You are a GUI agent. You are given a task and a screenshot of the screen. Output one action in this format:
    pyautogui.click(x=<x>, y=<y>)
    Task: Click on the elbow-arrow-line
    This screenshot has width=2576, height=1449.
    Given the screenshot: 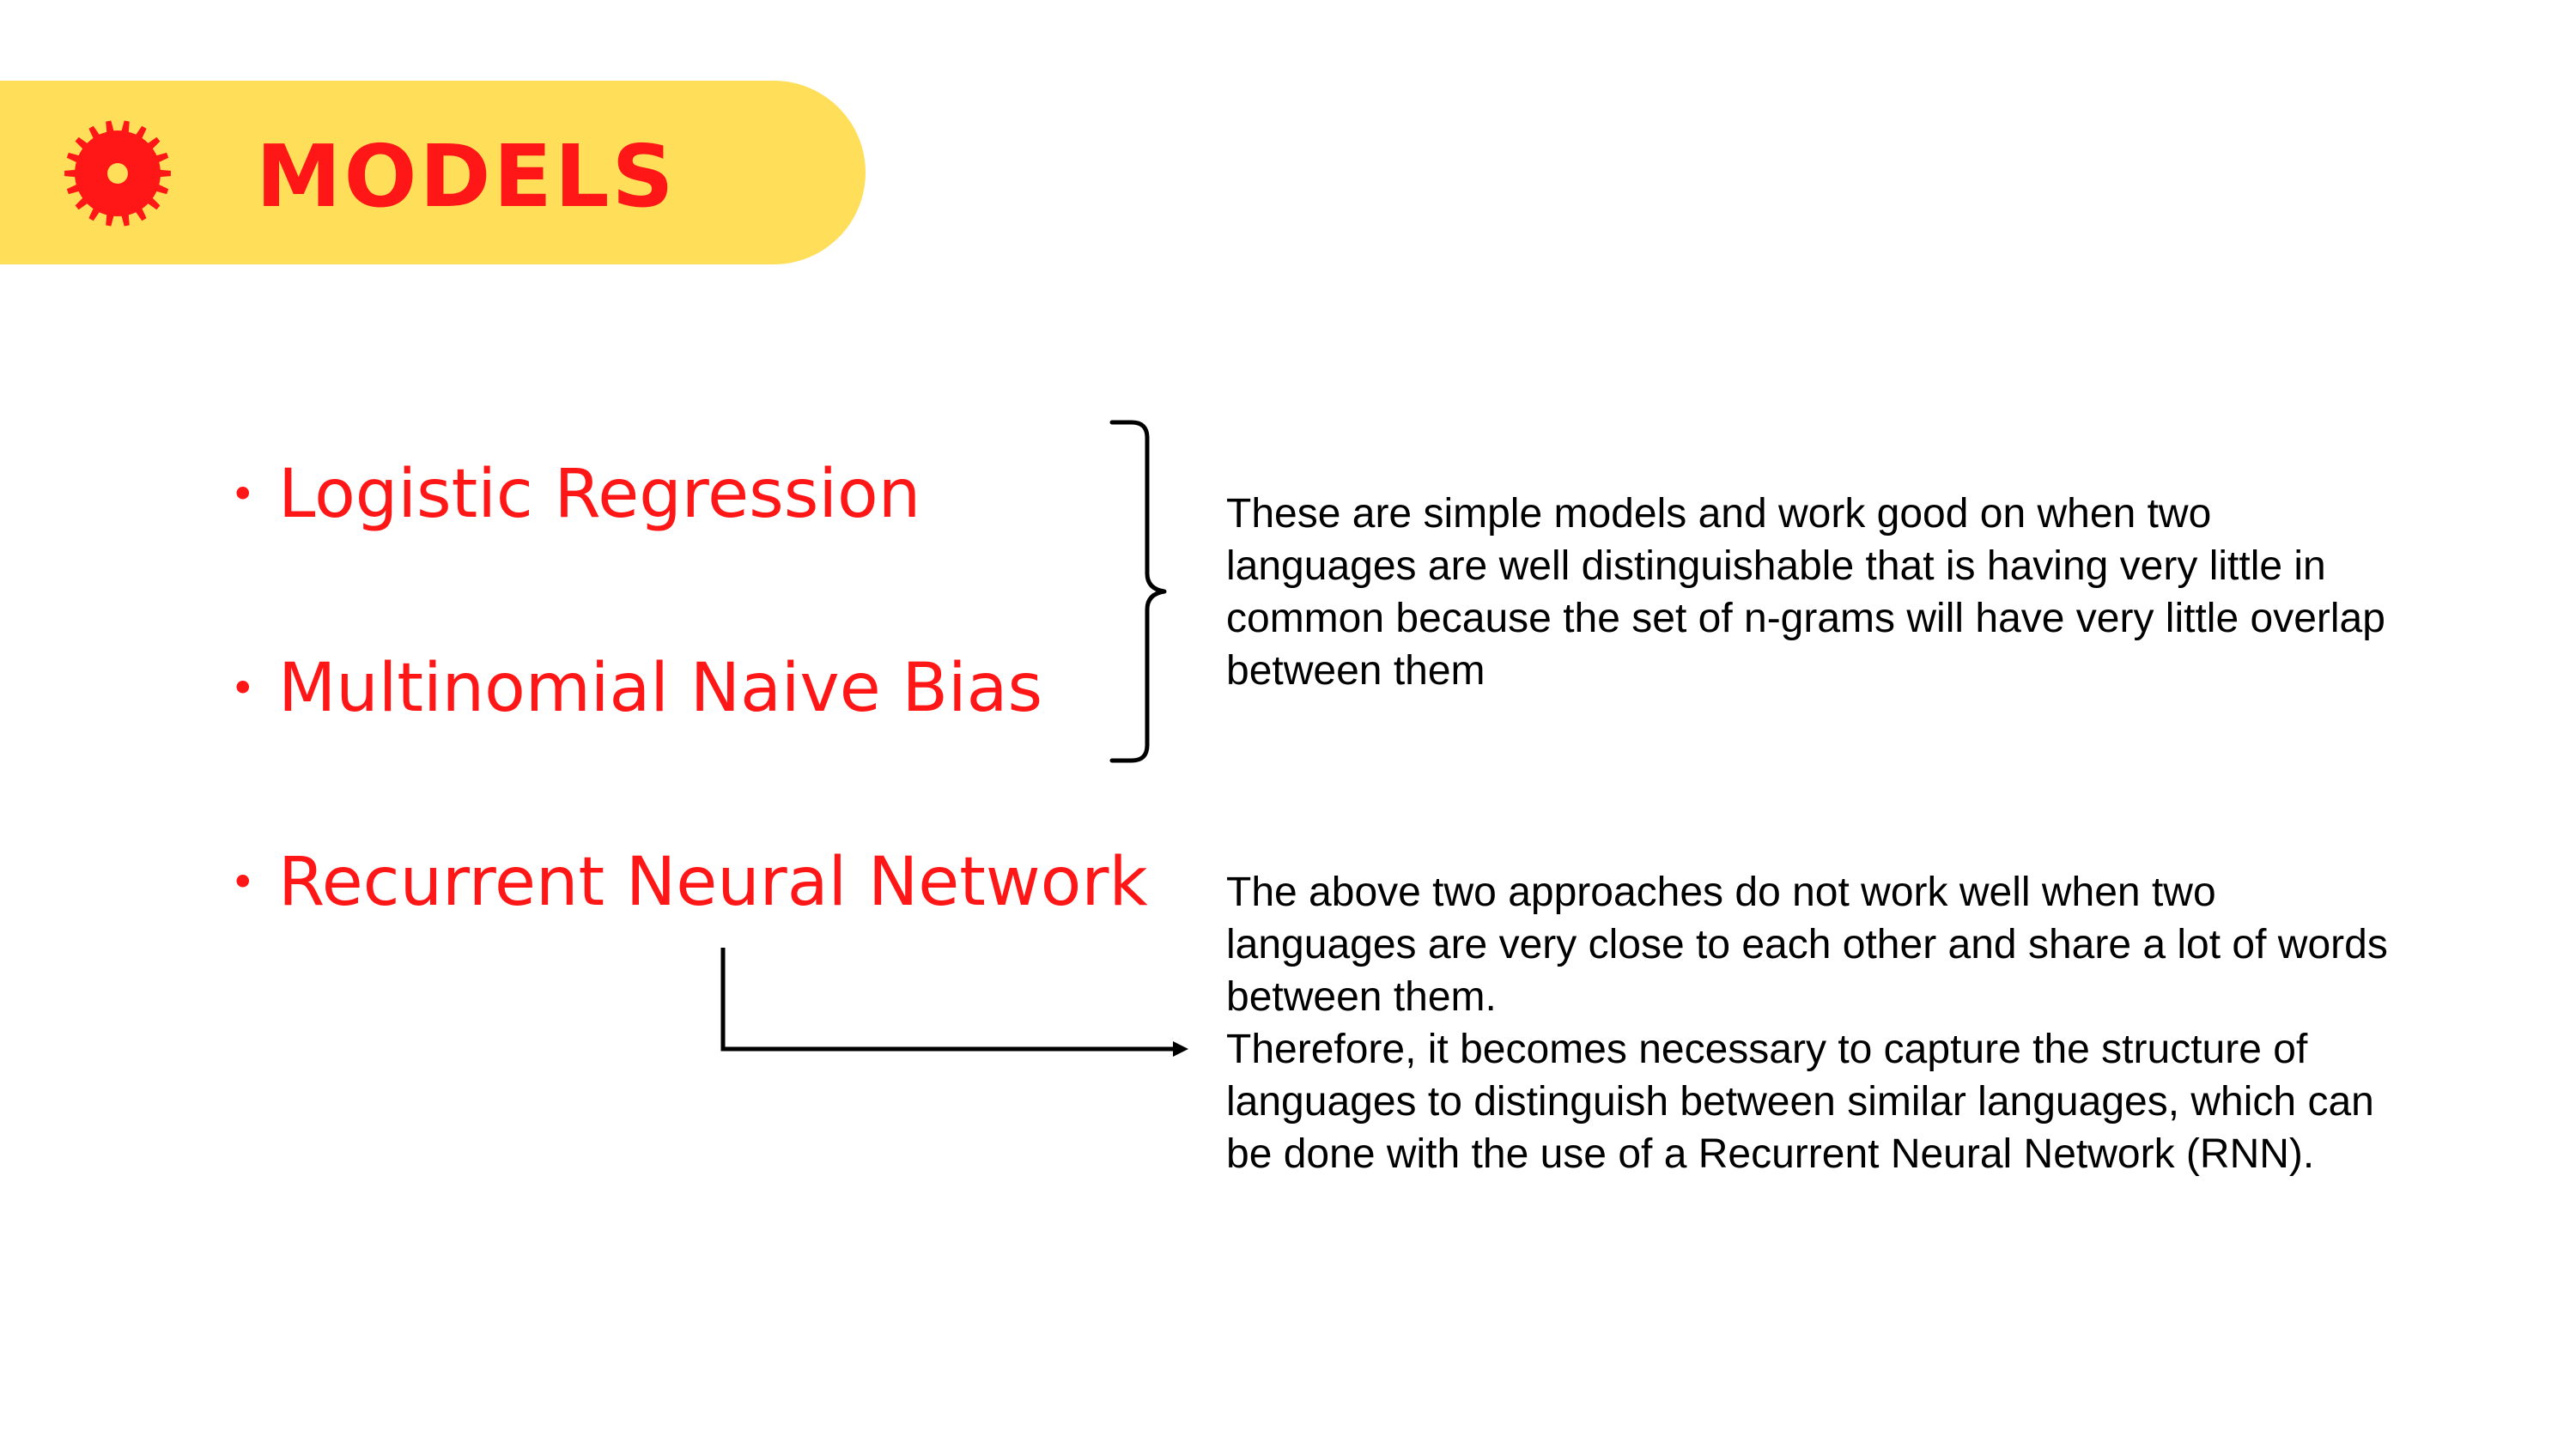 What is the action you would take?
    pyautogui.click(x=947, y=1000)
    